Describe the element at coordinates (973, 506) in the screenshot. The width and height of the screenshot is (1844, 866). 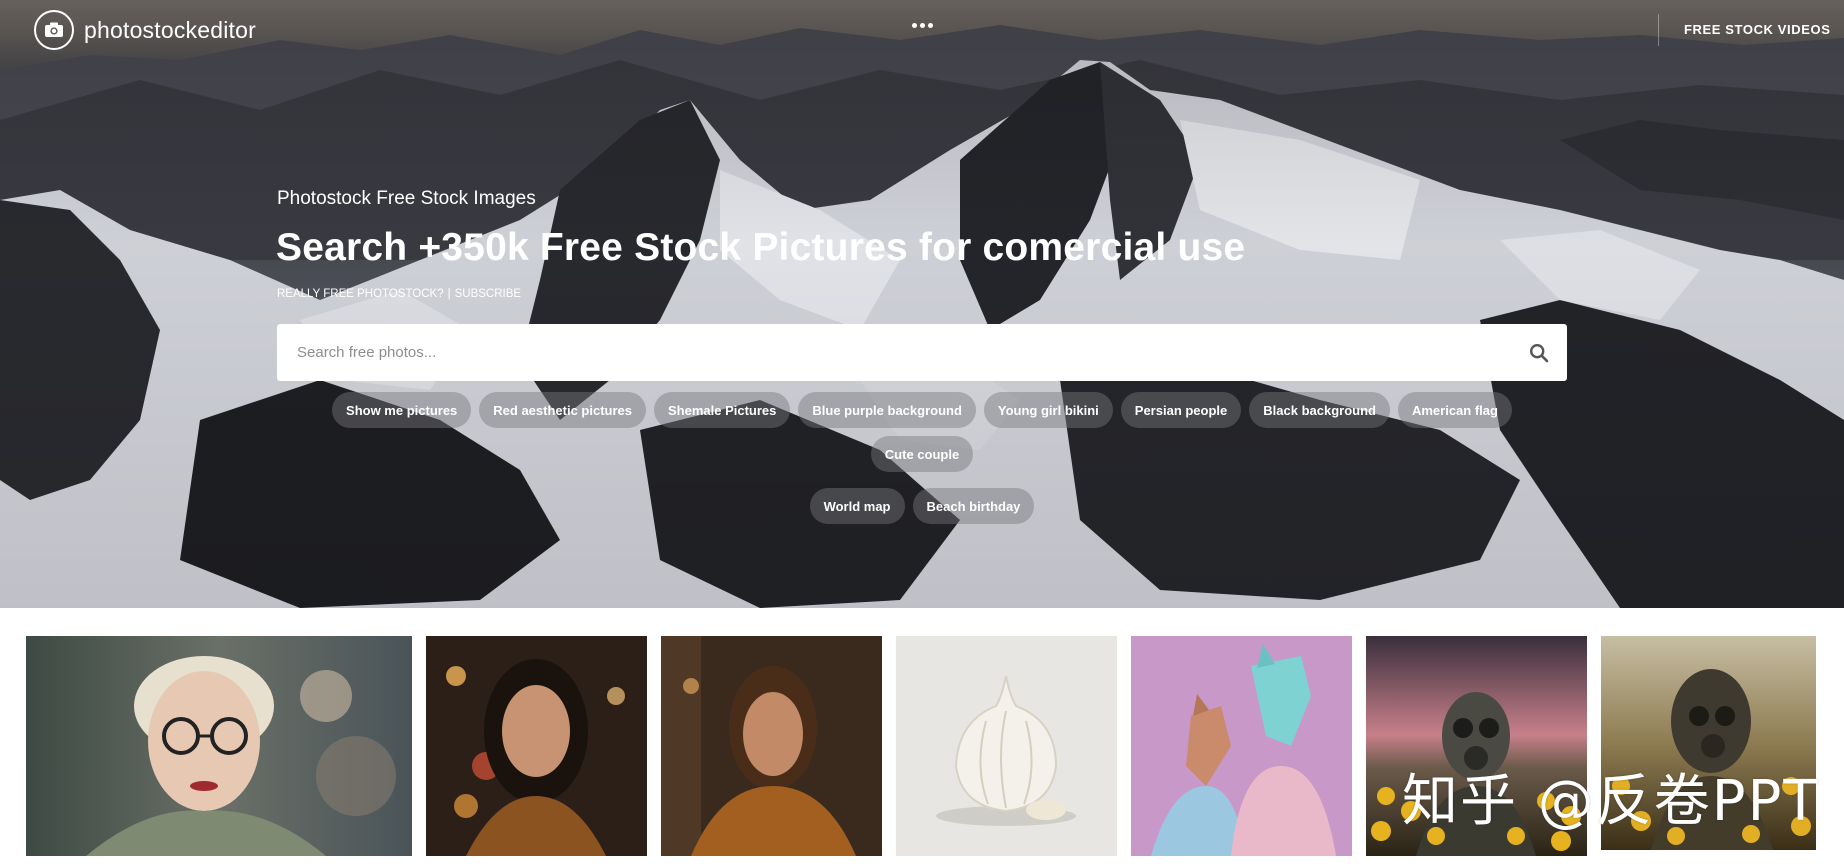
I see `tag-chip: Beach birthday` at that location.